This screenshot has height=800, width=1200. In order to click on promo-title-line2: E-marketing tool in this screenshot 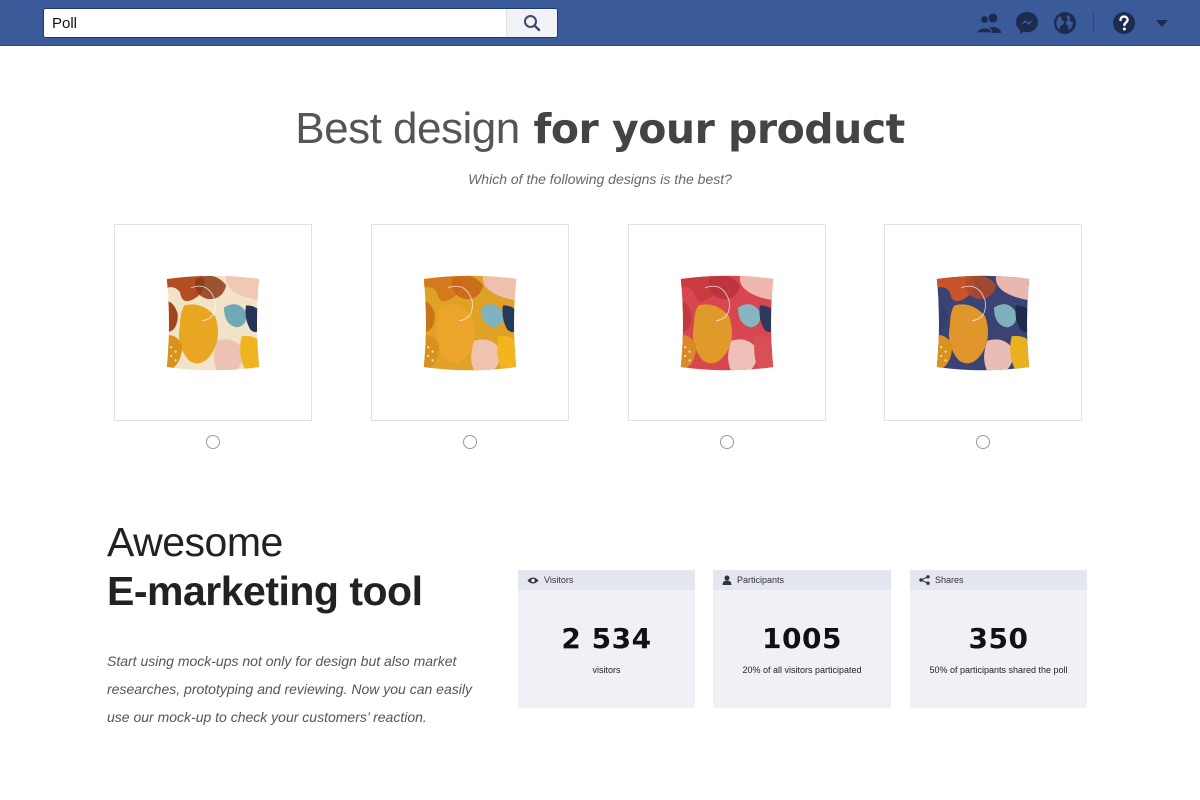, I will do `click(265, 591)`.